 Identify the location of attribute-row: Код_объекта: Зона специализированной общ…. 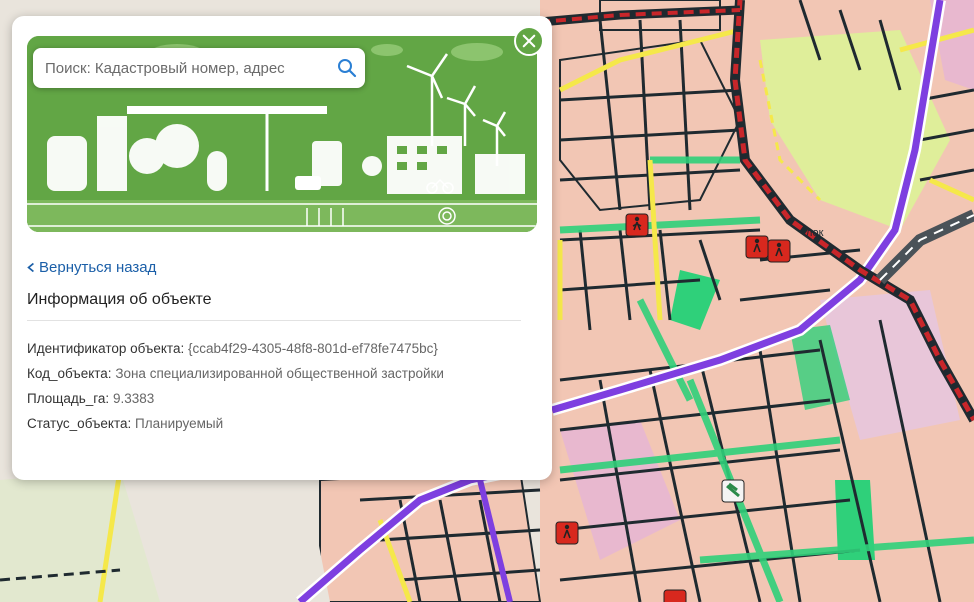
(235, 378).